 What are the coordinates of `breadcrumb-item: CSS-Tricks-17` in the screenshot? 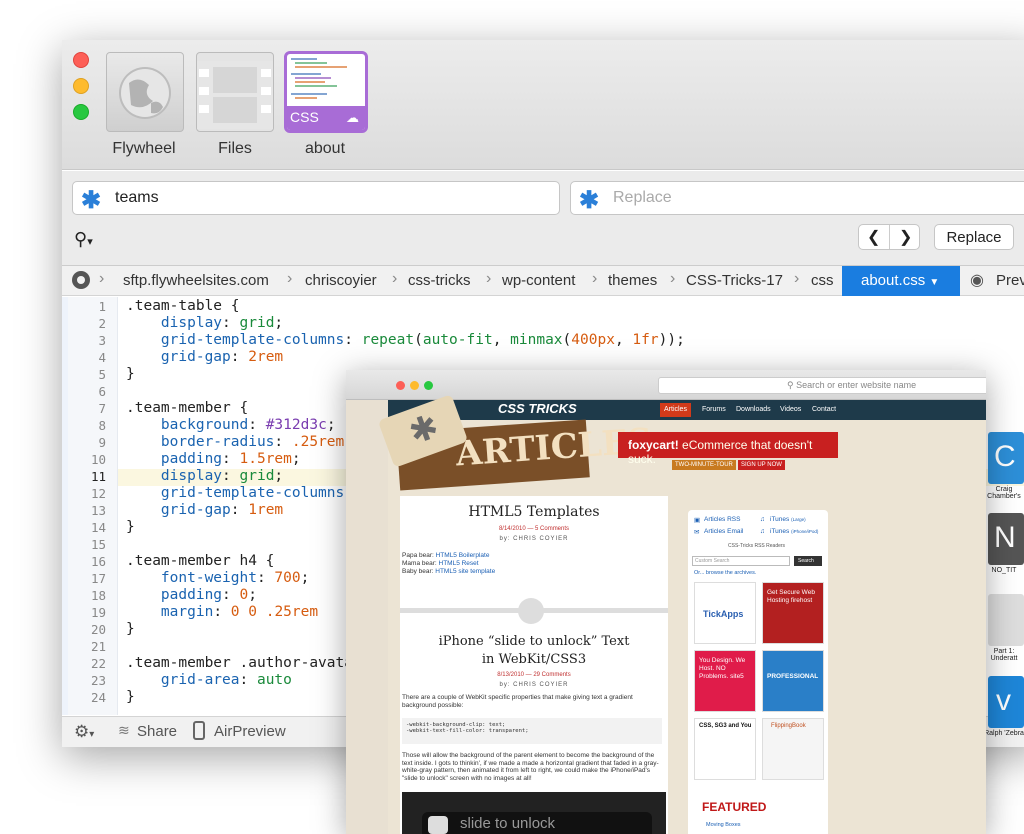 It's located at (734, 280).